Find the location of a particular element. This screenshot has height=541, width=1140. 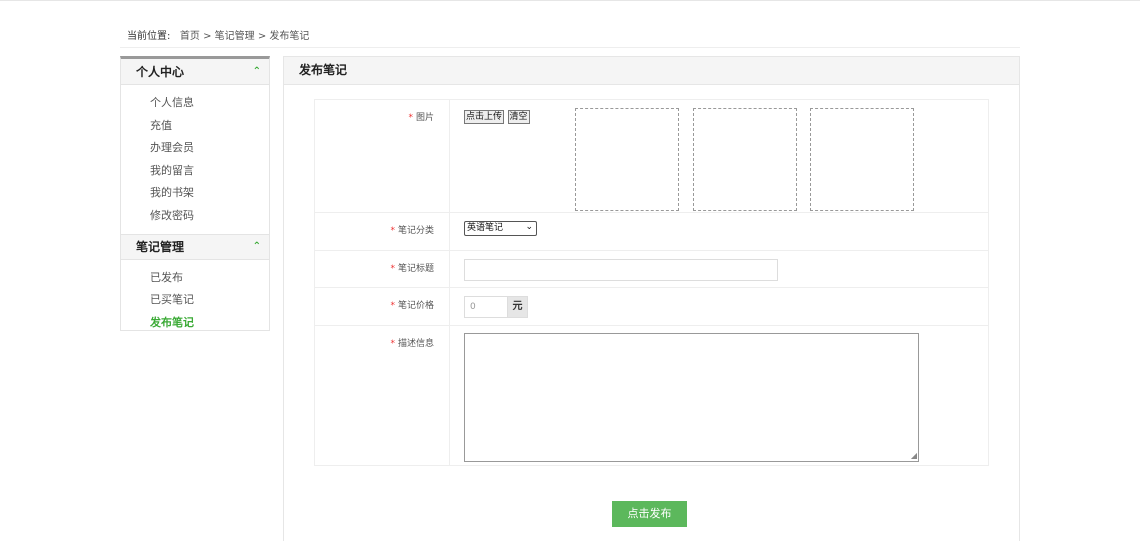

form-label: * 笔记分类 is located at coordinates (382, 231).